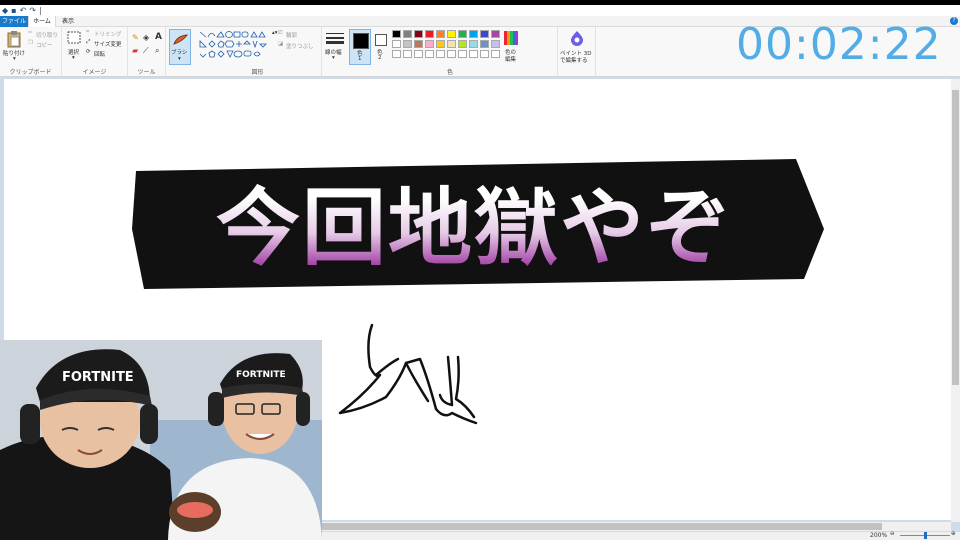 The height and width of the screenshot is (540, 960). I want to click on webcam-scene: FORTNITE FORTNITE, so click(161, 440).